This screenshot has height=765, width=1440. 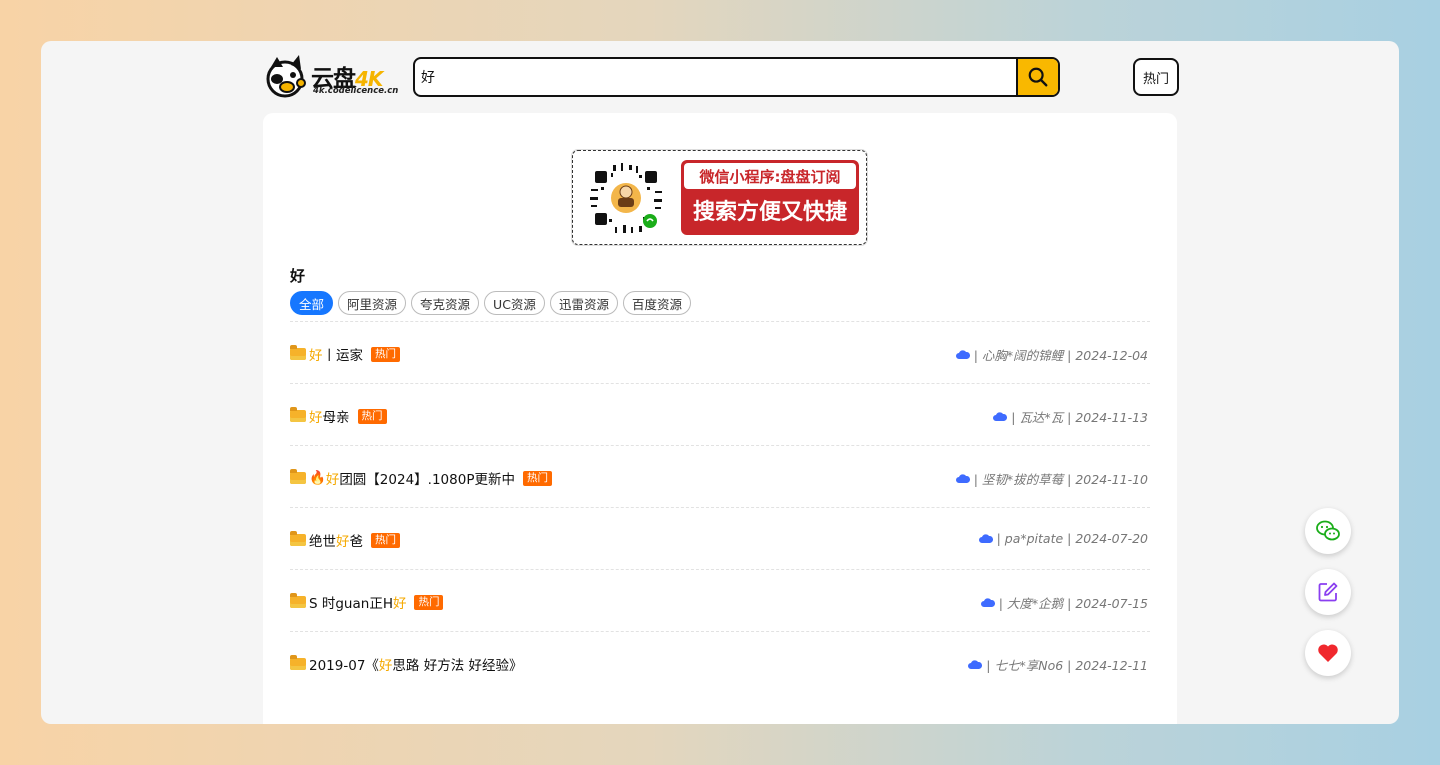 What do you see at coordinates (445, 303) in the screenshot?
I see `filter-quark: 夸克资源` at bounding box center [445, 303].